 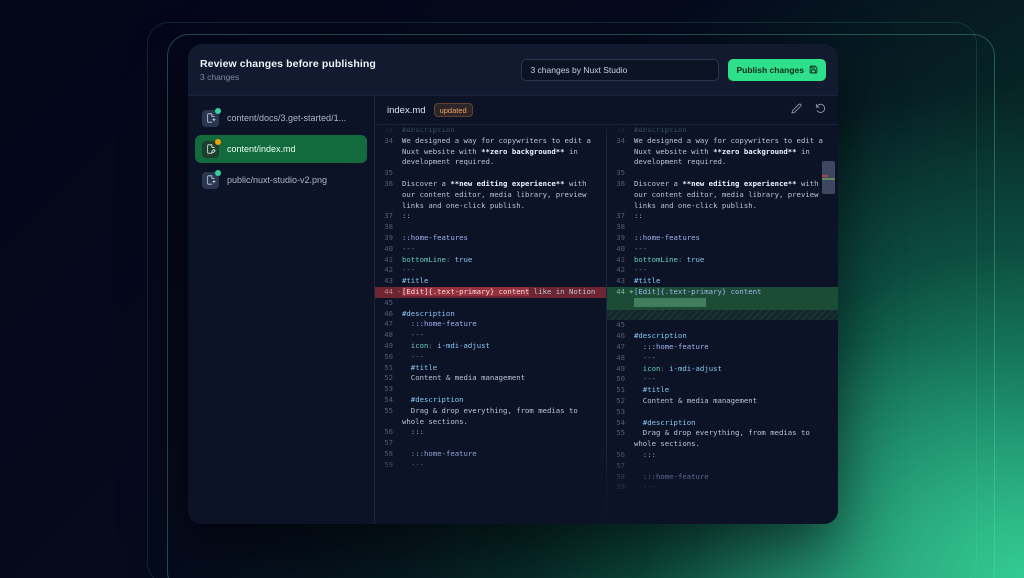 What do you see at coordinates (433, 399) in the screenshot?
I see `code-token: #description` at bounding box center [433, 399].